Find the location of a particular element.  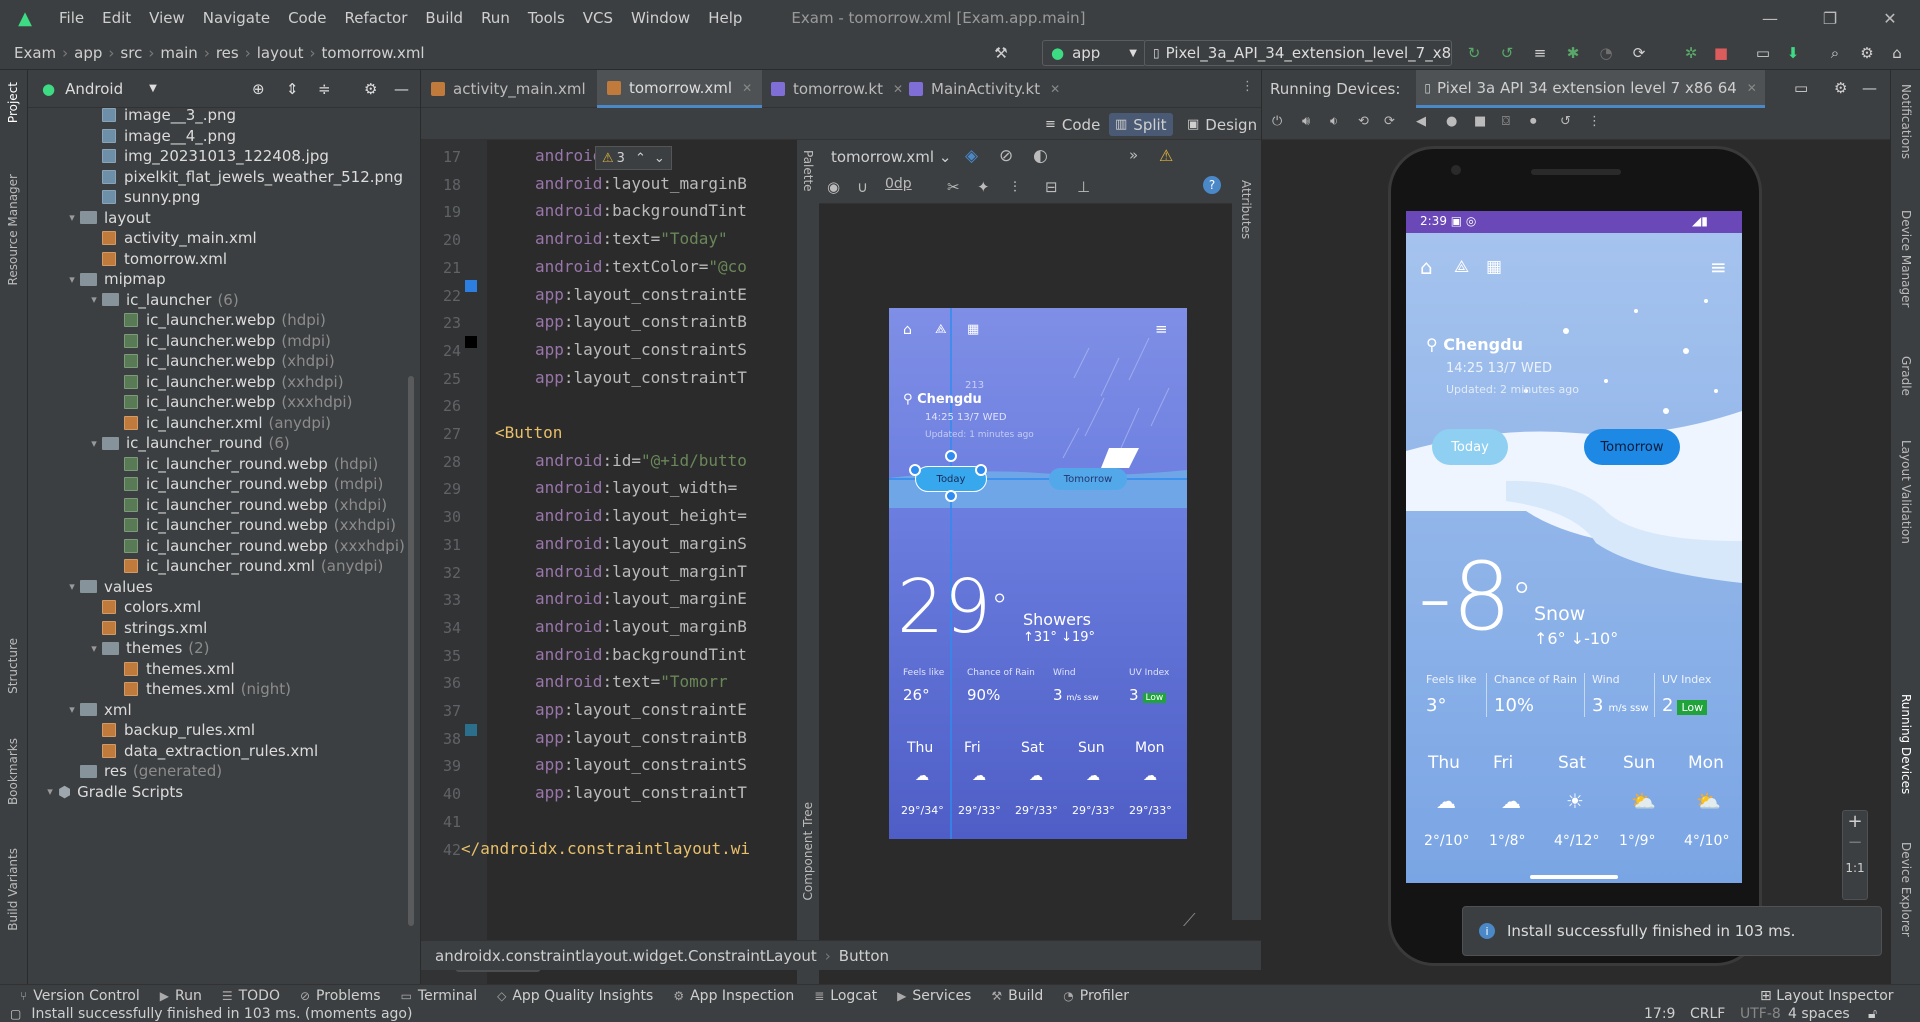

breadcrumb-item: tomorrow.xml is located at coordinates (373, 53).